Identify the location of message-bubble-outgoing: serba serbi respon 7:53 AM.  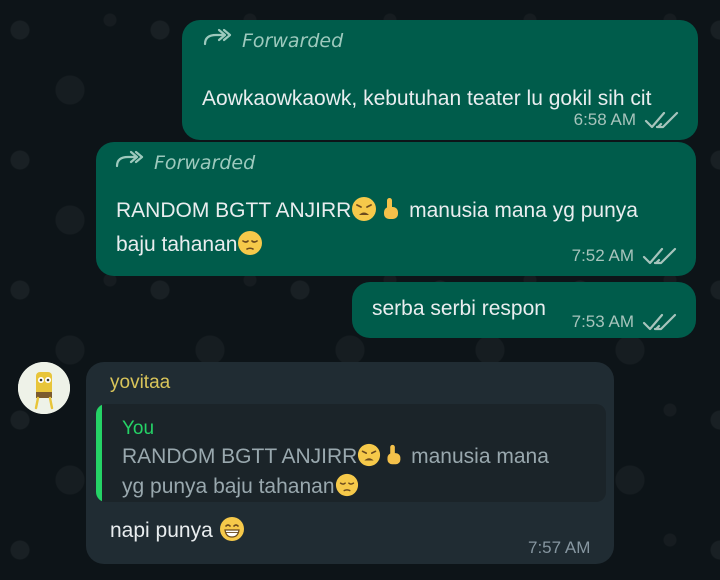
(524, 310).